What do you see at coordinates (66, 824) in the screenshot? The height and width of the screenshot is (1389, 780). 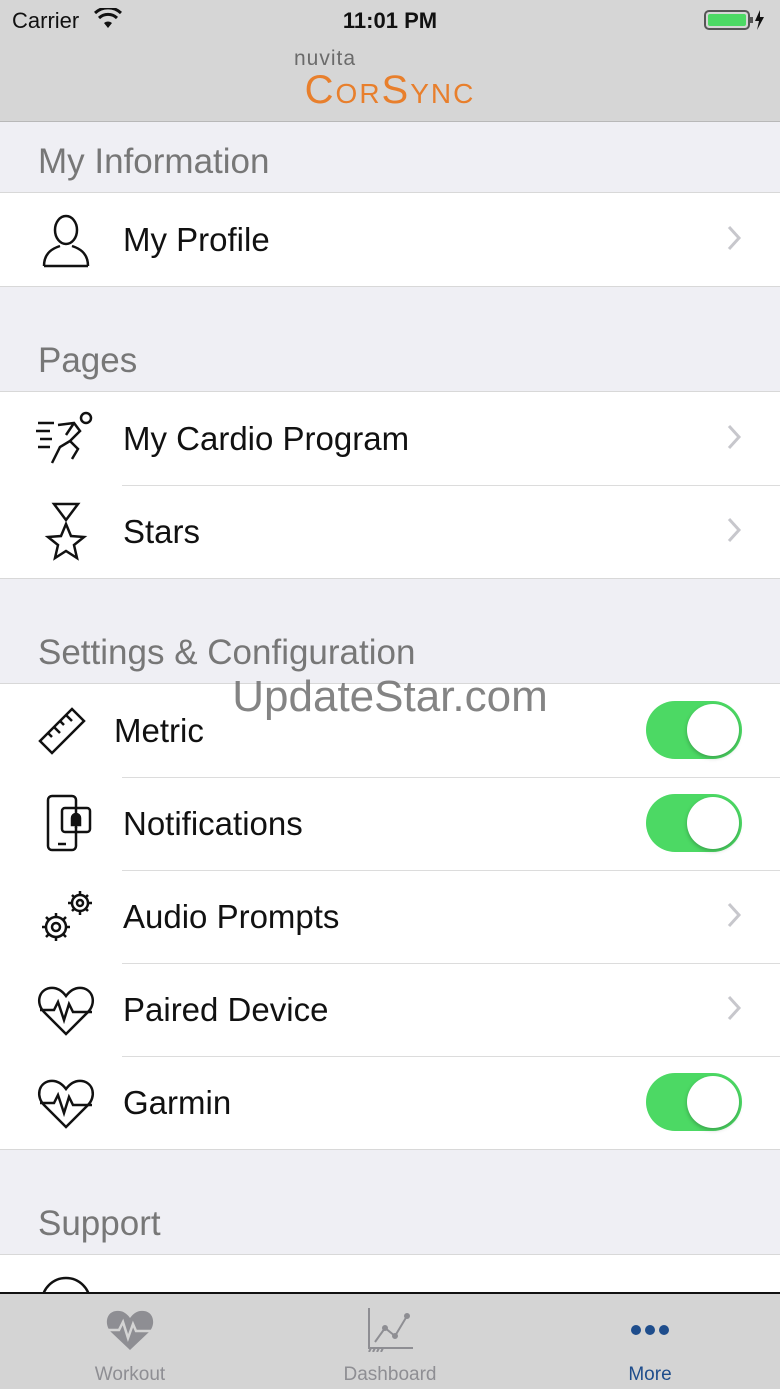 I see `phone-notification-icon` at bounding box center [66, 824].